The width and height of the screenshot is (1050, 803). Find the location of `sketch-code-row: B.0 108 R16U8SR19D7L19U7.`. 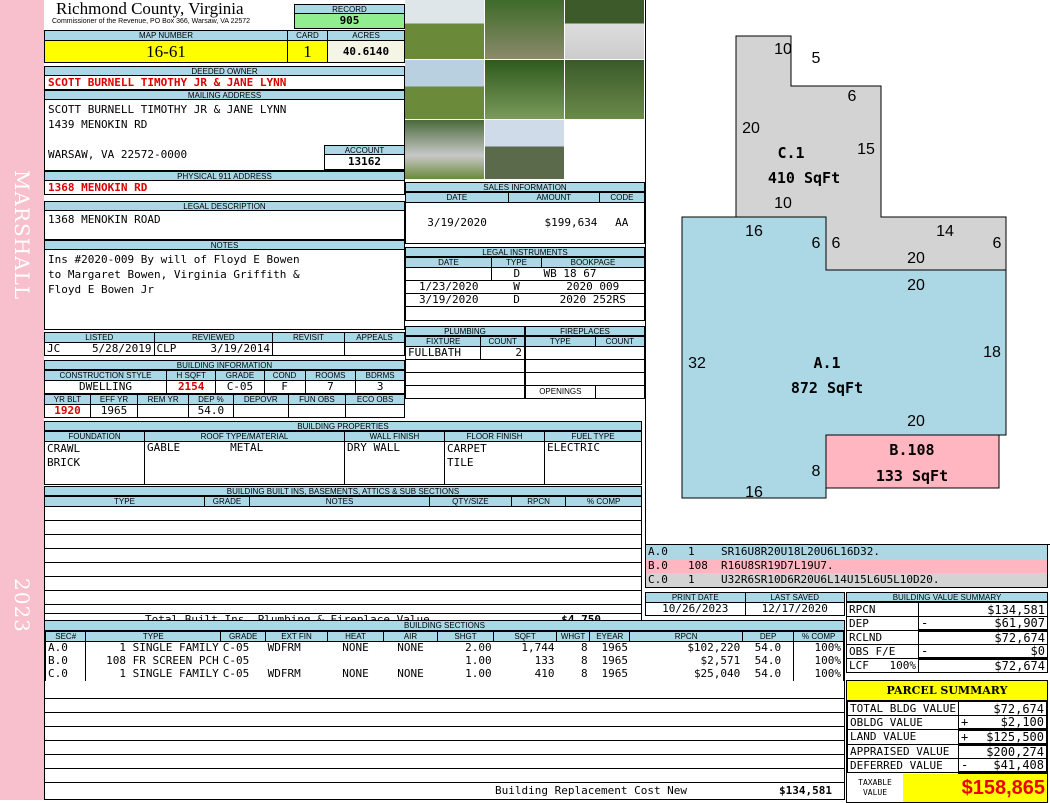

sketch-code-row: B.0 108 R16U8SR19D7L19U7. is located at coordinates (846, 566).